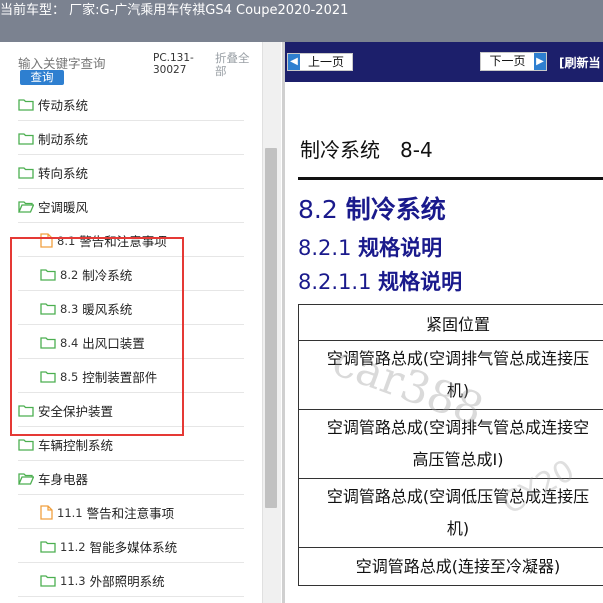 The height and width of the screenshot is (603, 603). I want to click on tree-item-8-1: 8.1 警告和注意事项, so click(131, 240).